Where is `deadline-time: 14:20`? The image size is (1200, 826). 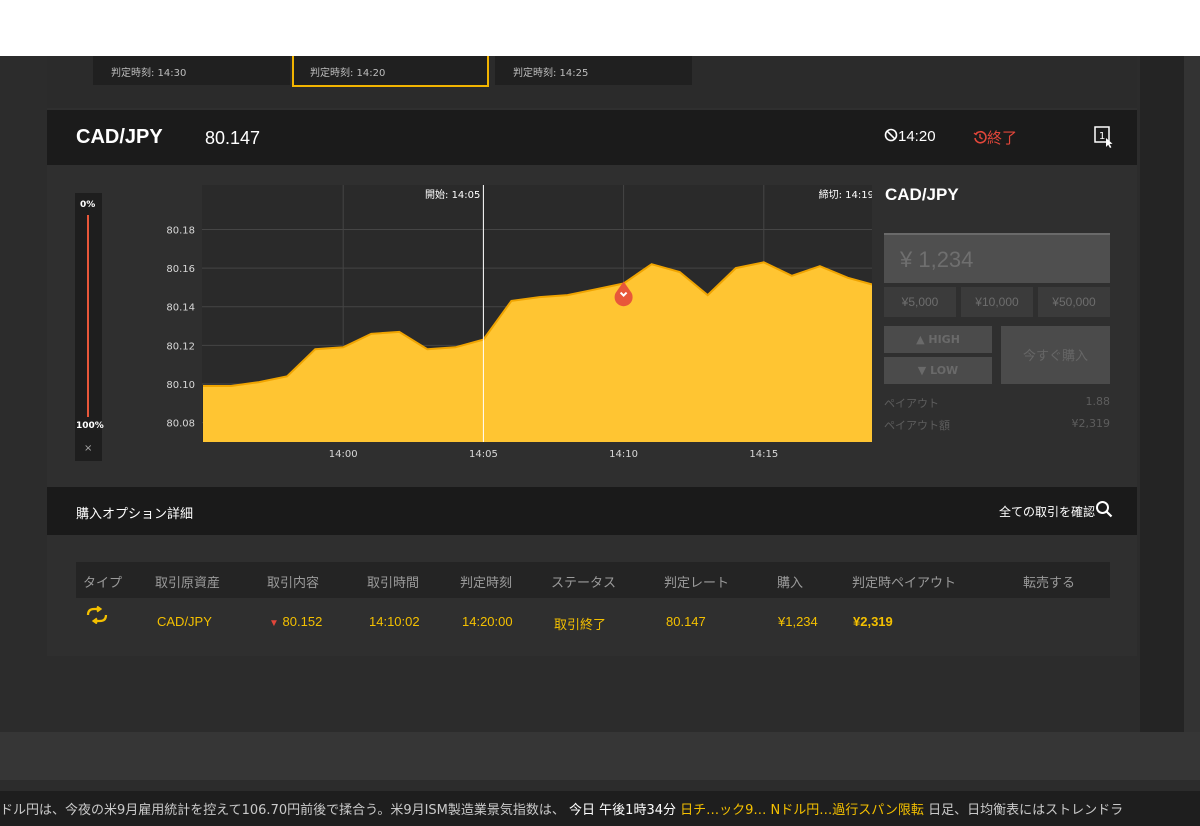
deadline-time: 14:20 is located at coordinates (910, 136).